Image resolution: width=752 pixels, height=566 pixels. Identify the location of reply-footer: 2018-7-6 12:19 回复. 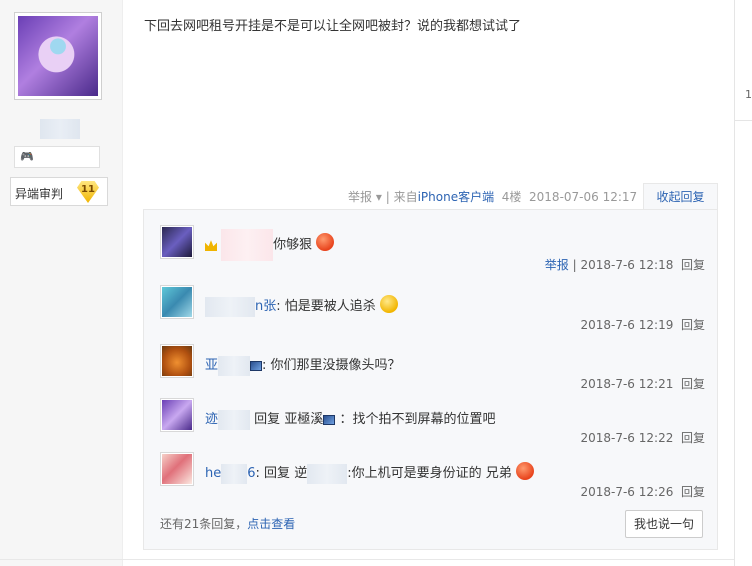
(642, 324).